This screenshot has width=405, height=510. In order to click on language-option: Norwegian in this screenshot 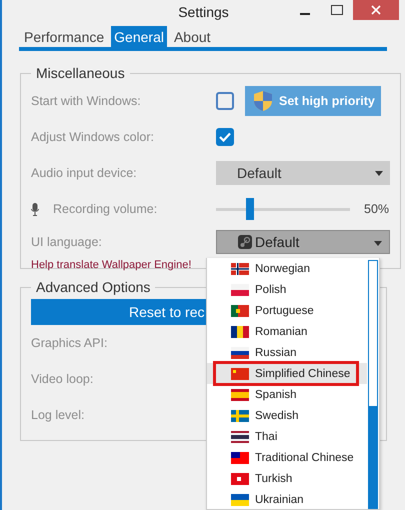, I will do `click(287, 268)`.